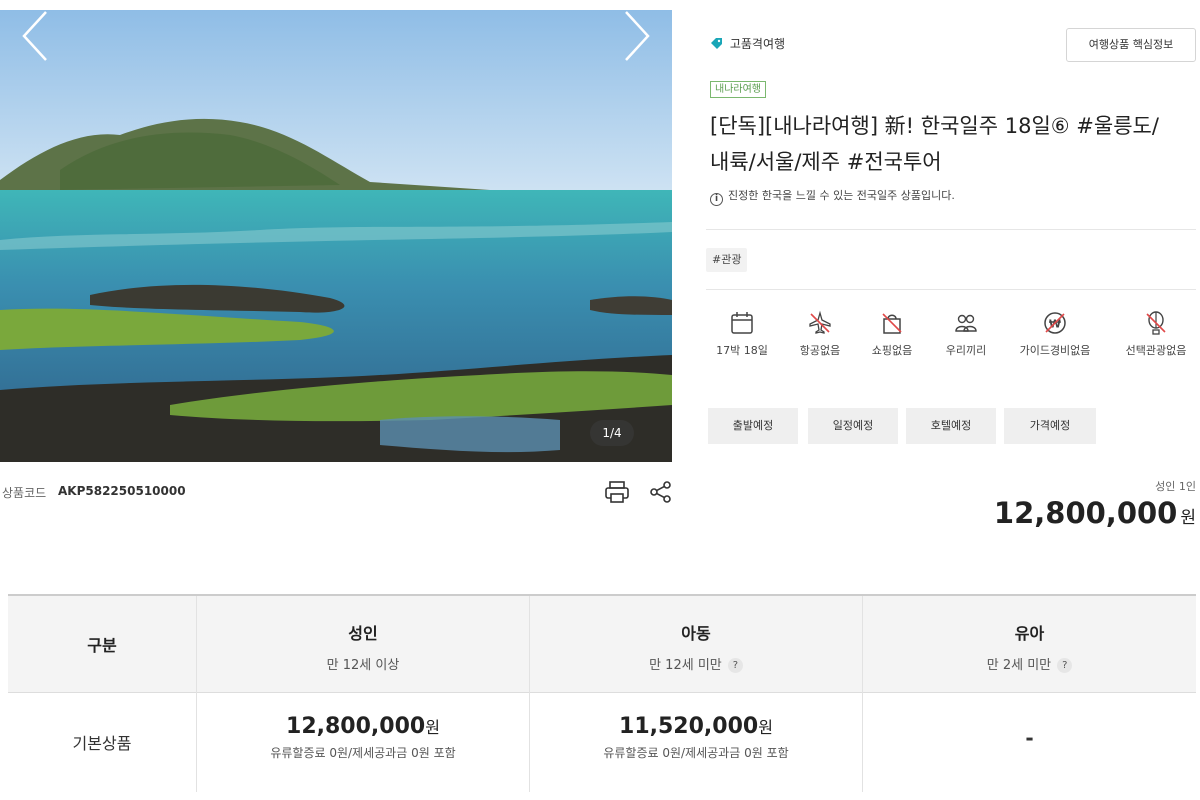 The image size is (1200, 800). What do you see at coordinates (35, 36) in the screenshot?
I see `previous-arrow-icon` at bounding box center [35, 36].